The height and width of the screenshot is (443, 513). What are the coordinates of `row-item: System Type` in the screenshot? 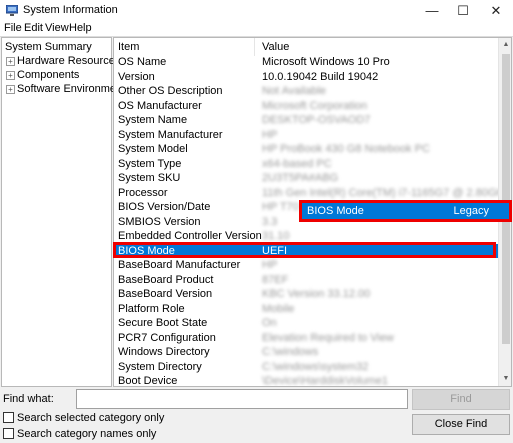 It's located at (150, 163).